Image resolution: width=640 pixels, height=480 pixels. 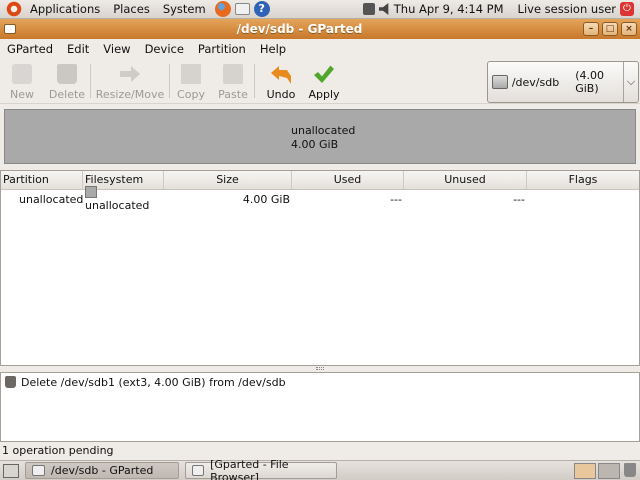 I want to click on column-header-used: Used, so click(x=348, y=180).